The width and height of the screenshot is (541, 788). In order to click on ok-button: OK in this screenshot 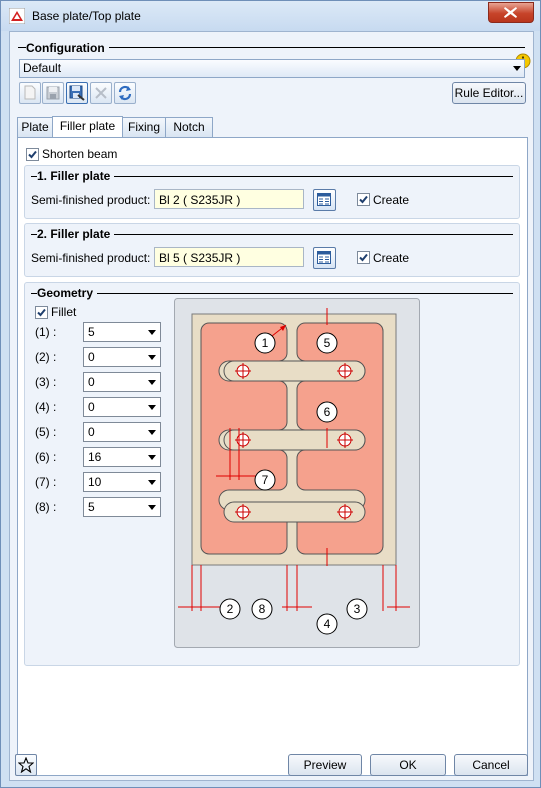, I will do `click(408, 765)`.